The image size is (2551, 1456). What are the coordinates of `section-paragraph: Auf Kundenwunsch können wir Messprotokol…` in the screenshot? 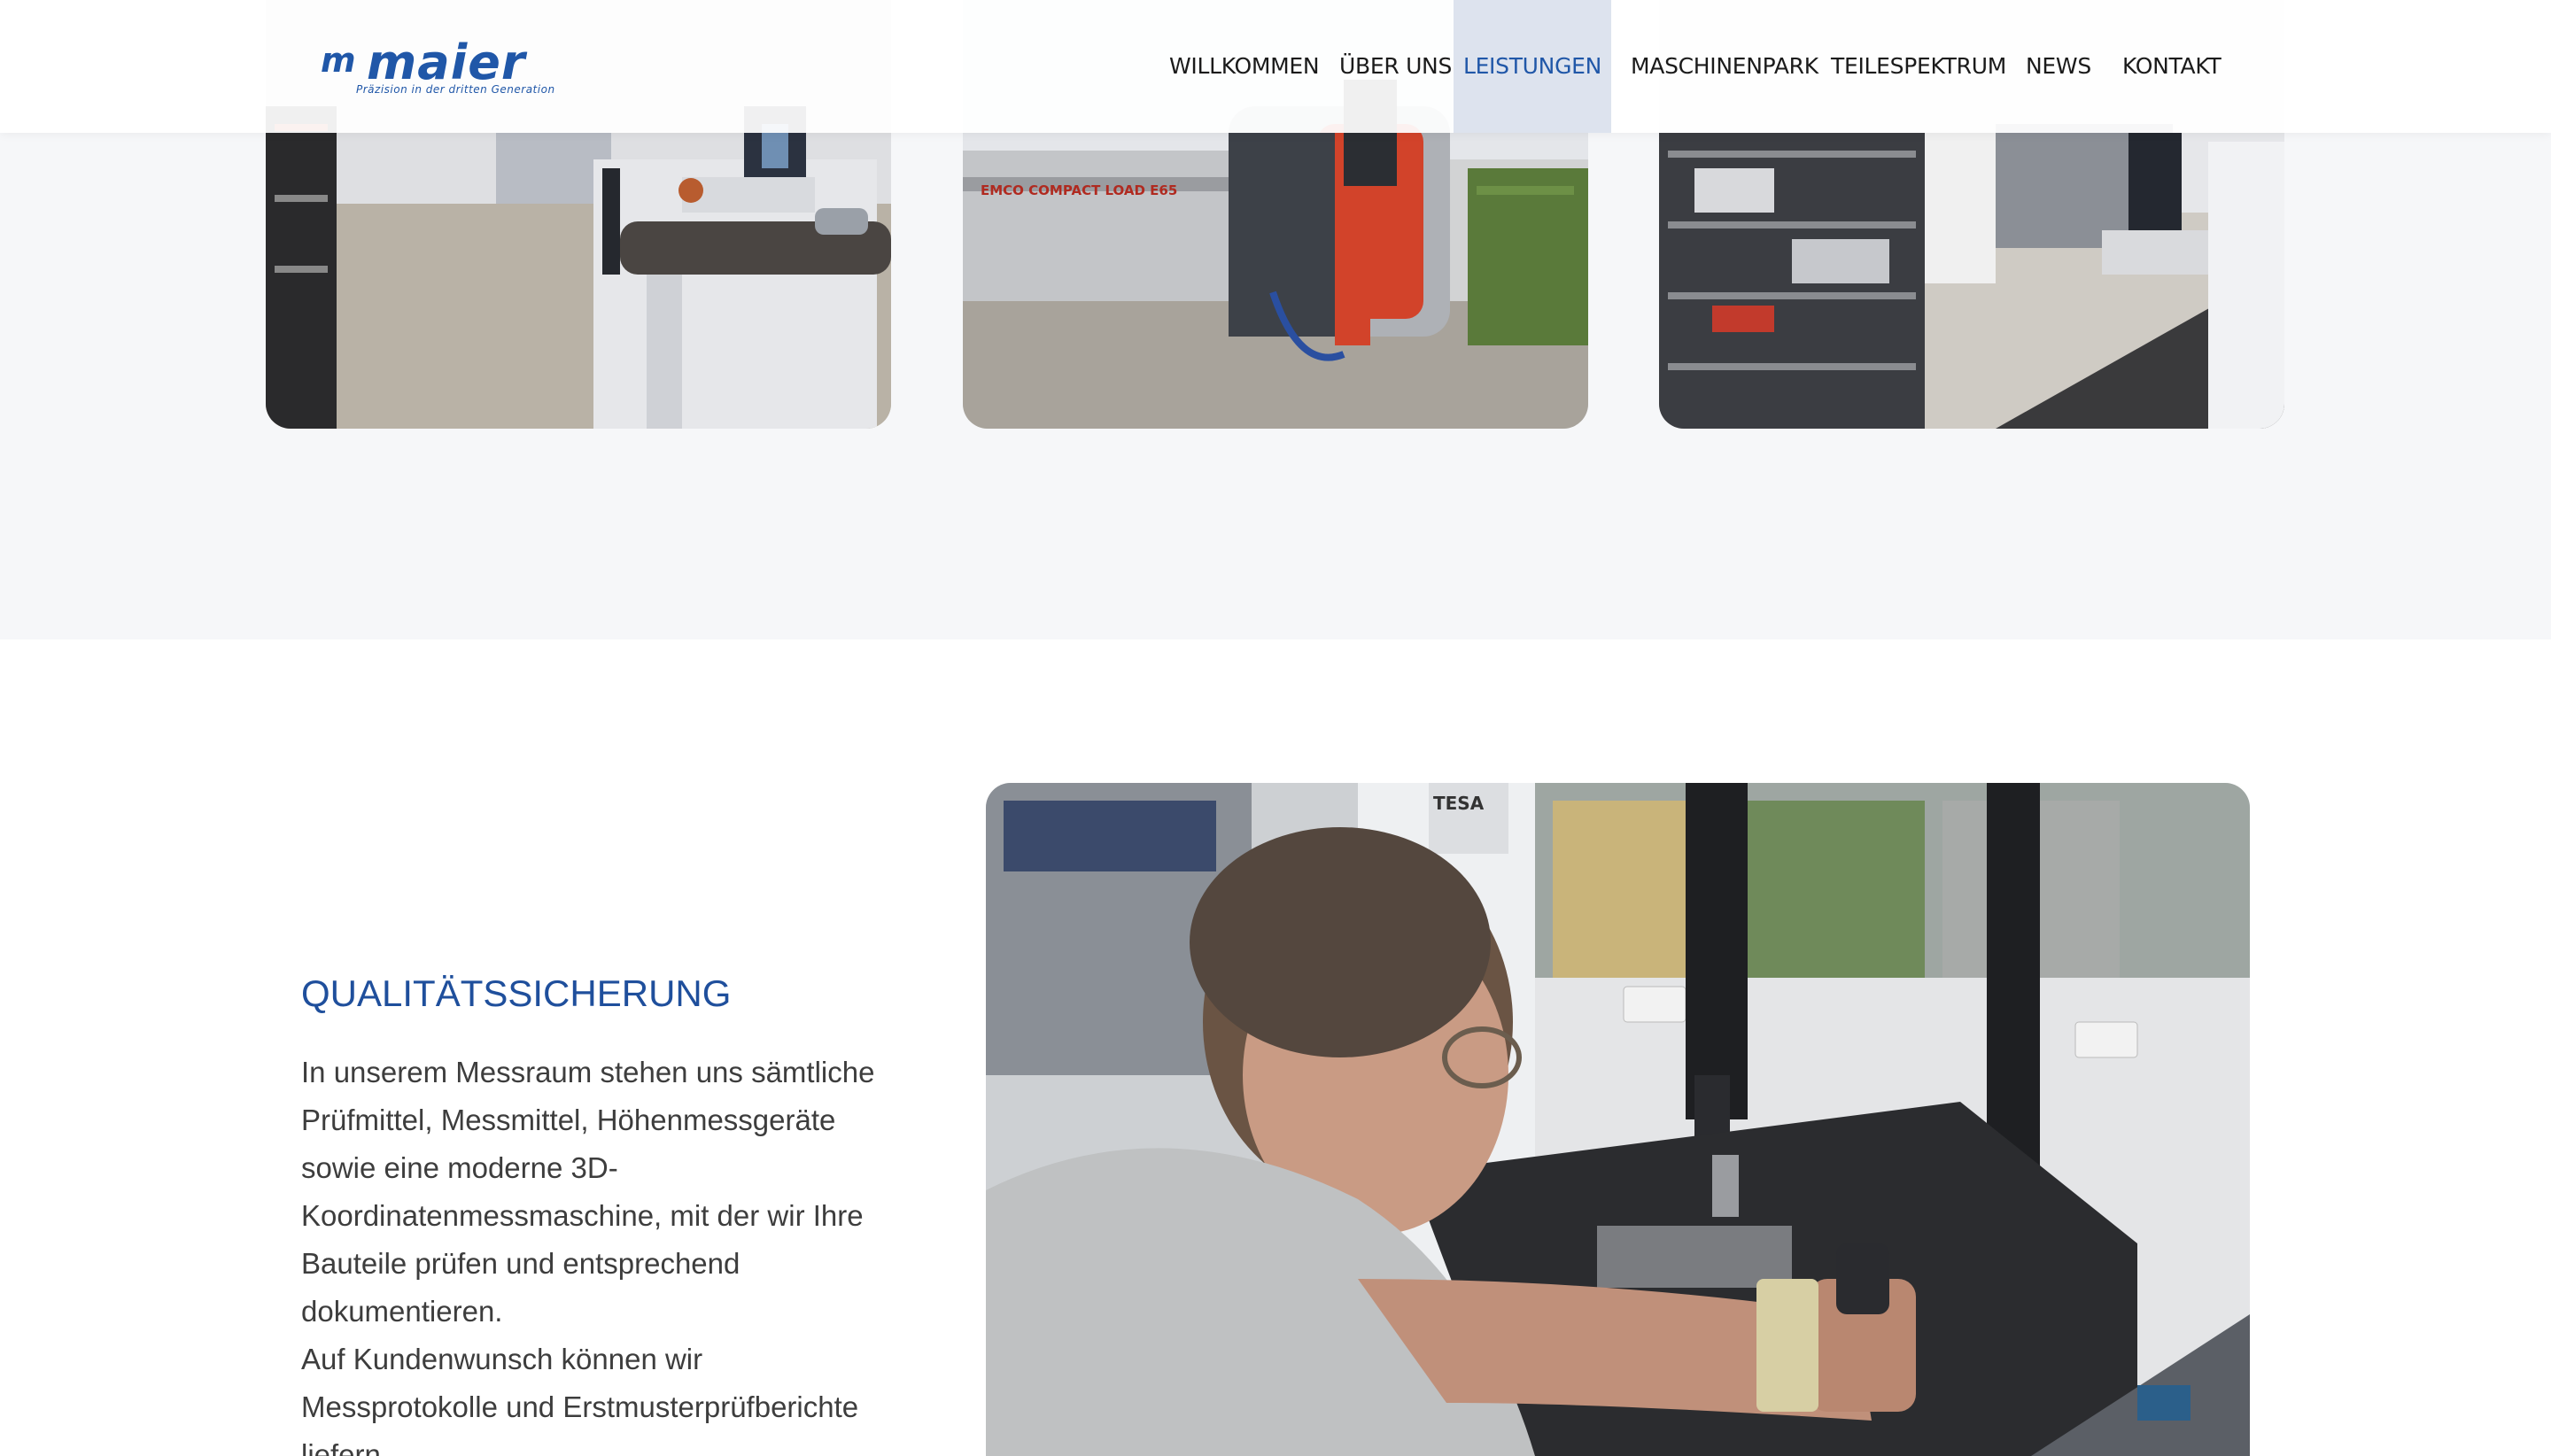 It's located at (580, 1399).